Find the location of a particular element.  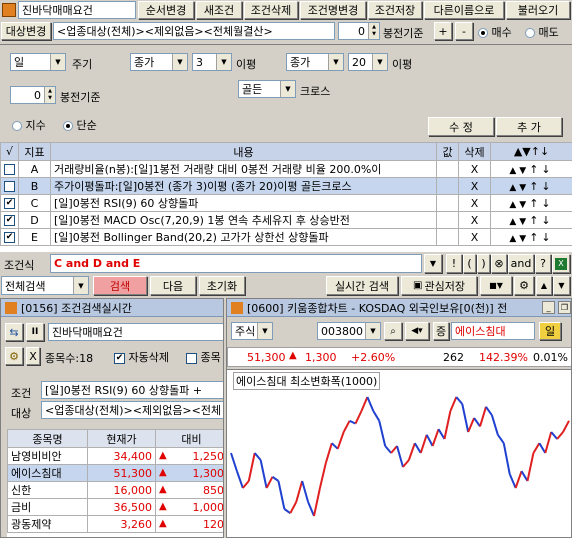

delete-condition-button: 조건삭제 is located at coordinates (271, 10).